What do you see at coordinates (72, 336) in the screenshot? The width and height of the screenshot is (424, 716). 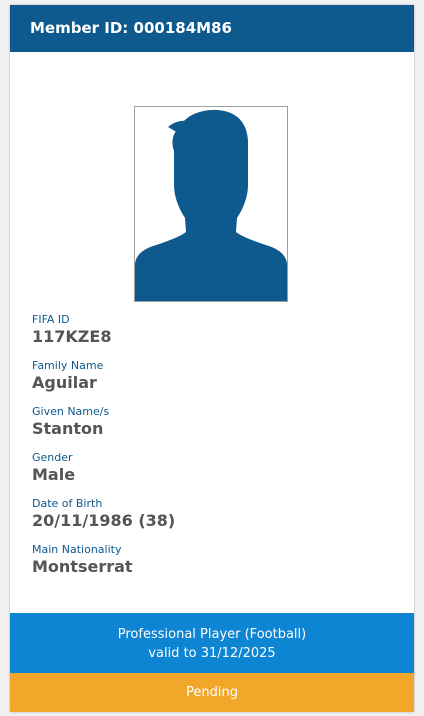 I see `fifa-id-value: 117KZE8` at bounding box center [72, 336].